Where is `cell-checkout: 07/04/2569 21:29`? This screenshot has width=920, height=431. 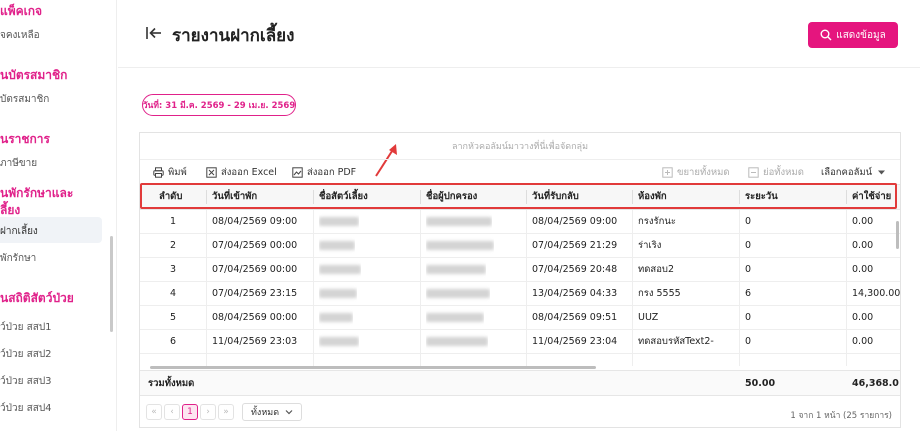 cell-checkout: 07/04/2569 21:29 is located at coordinates (575, 245).